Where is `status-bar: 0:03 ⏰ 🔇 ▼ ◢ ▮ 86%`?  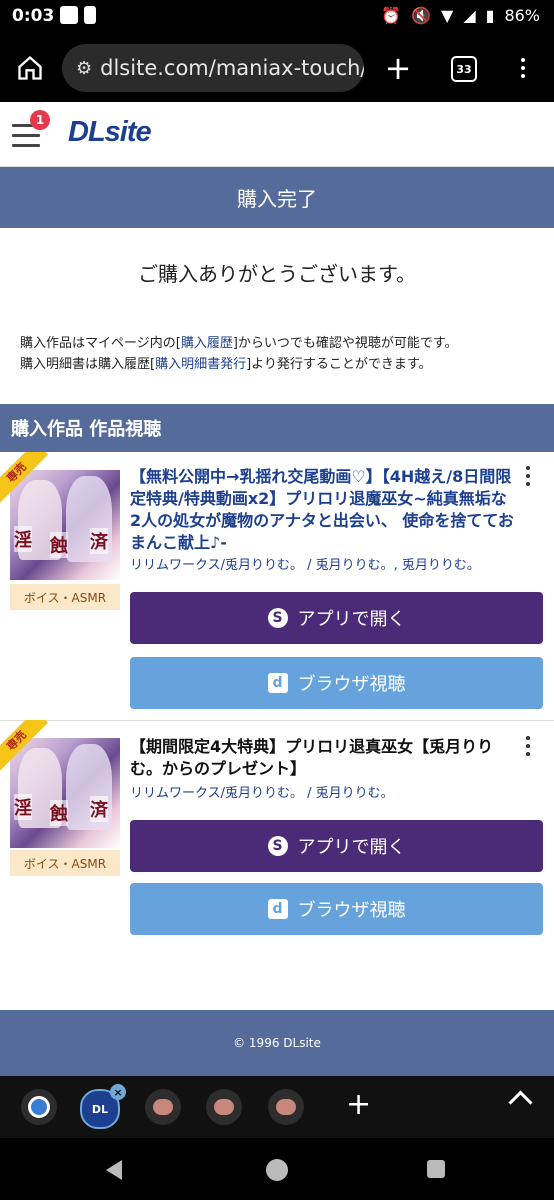
status-bar: 0:03 ⏰ 🔇 ▼ ◢ ▮ 86% is located at coordinates (277, 17).